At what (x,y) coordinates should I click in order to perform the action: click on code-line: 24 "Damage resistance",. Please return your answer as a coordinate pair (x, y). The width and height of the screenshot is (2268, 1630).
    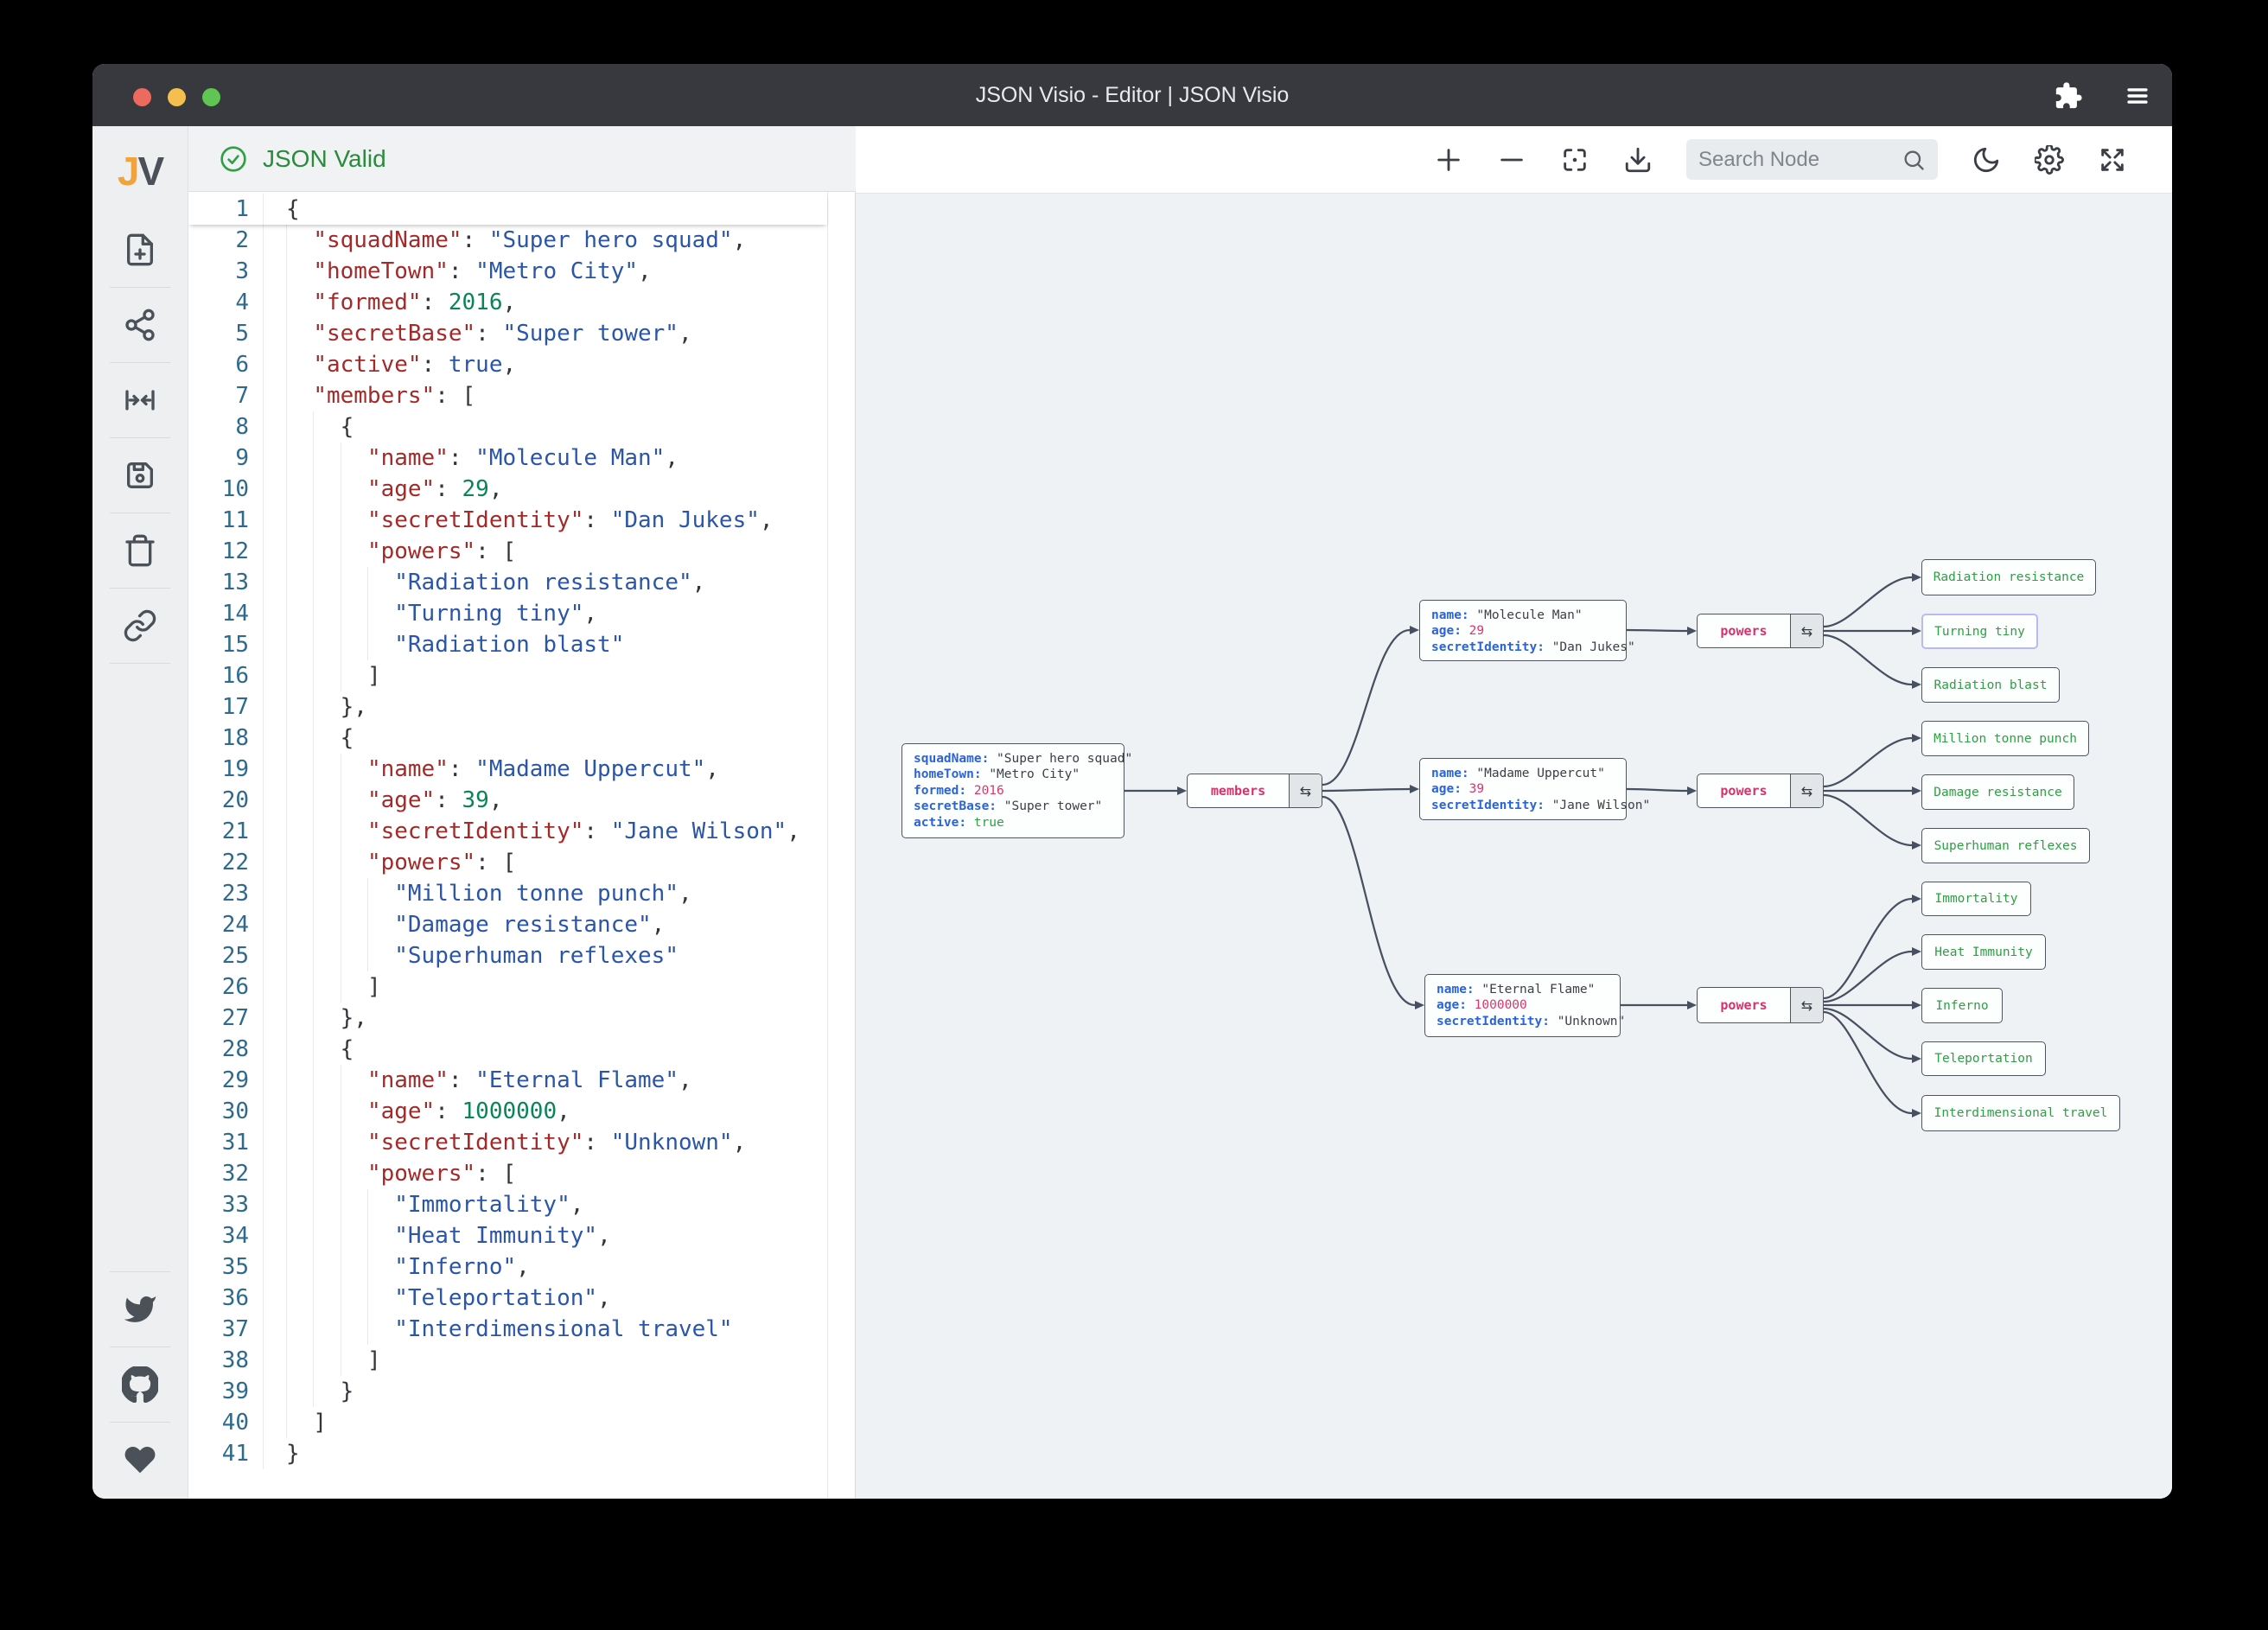
    Looking at the image, I should click on (508, 924).